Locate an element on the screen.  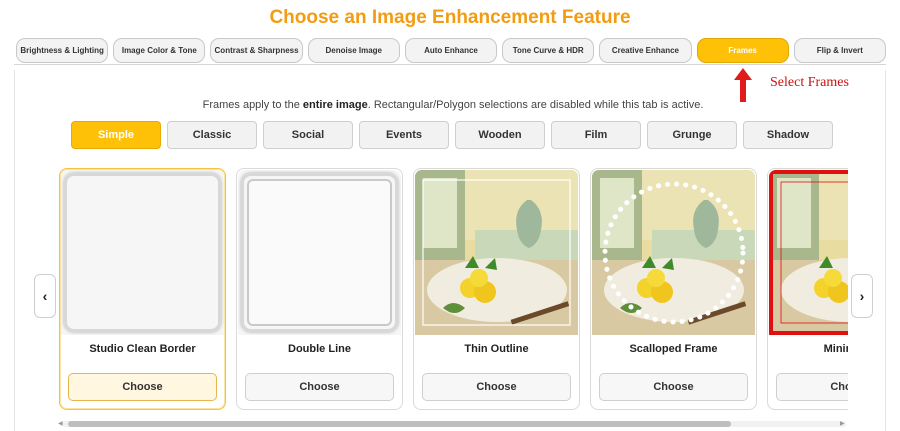
scroll-left-icon: ◀ is located at coordinates (60, 423).